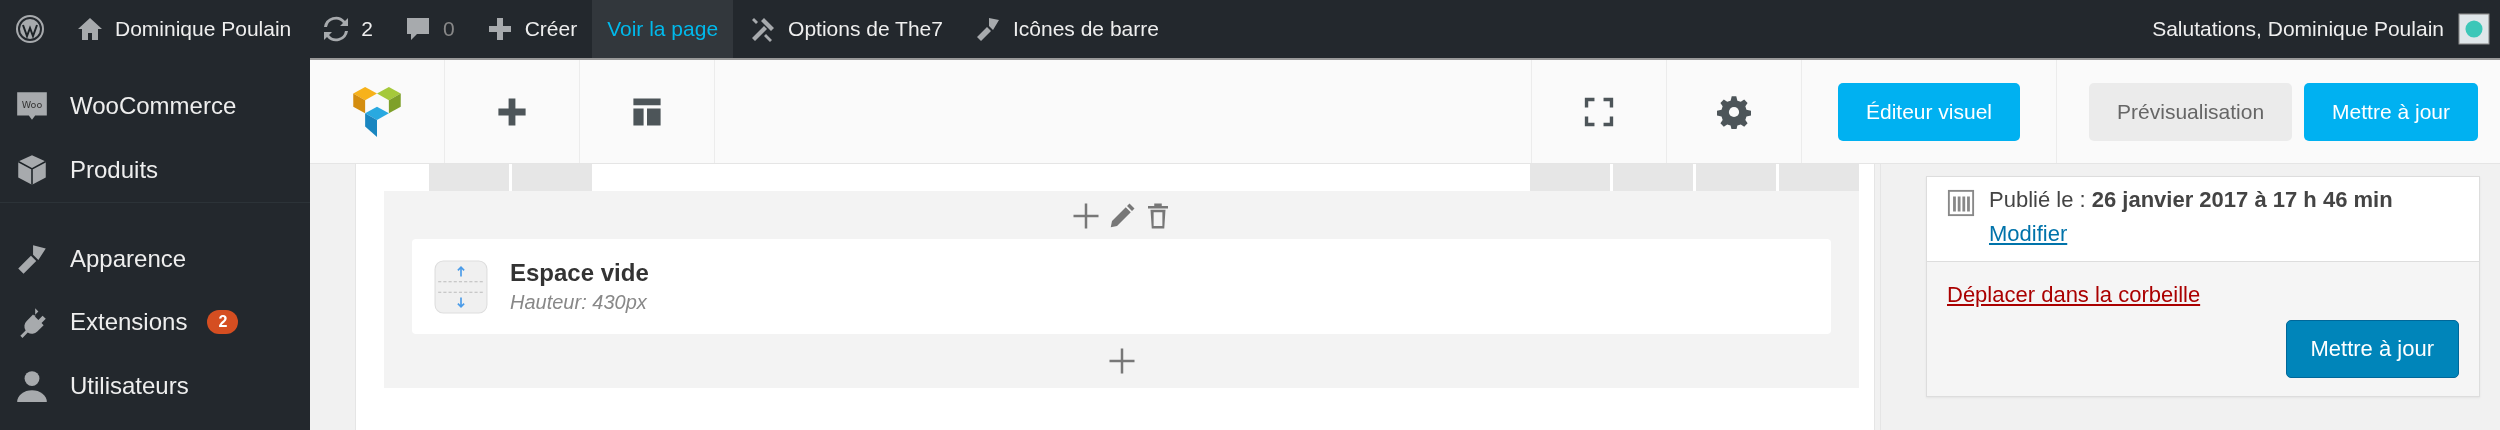  I want to click on element-title: Espace vide, so click(579, 273).